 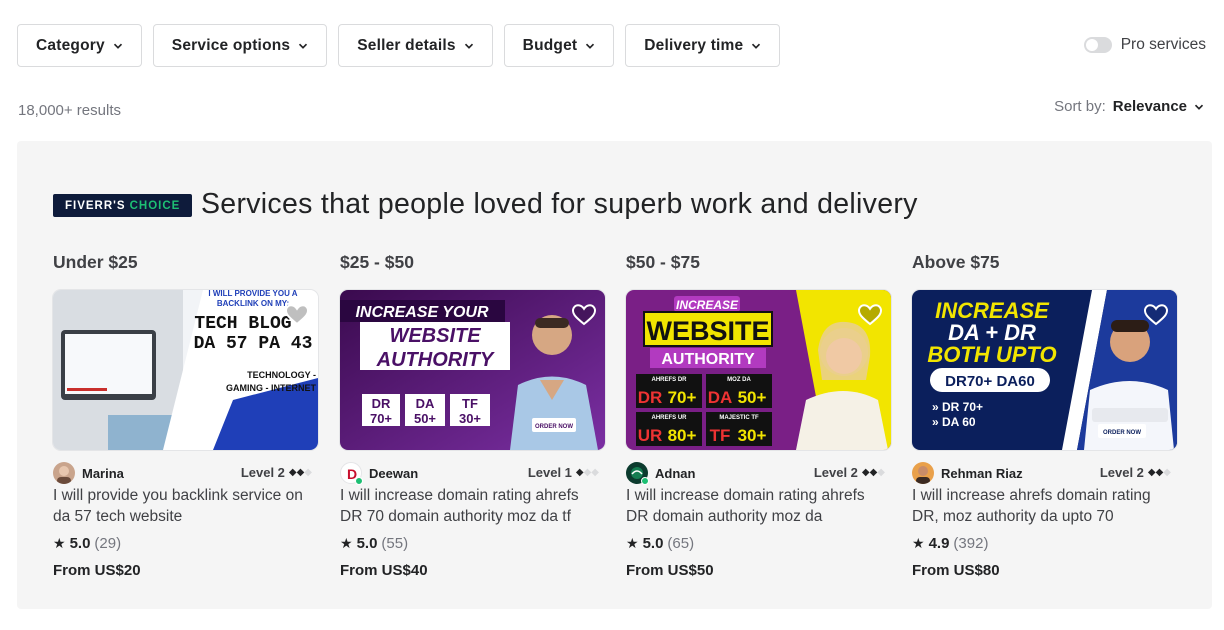 What do you see at coordinates (472, 473) in the screenshot?
I see `seller-row: D Deewan Level 1 ◆◆◆` at bounding box center [472, 473].